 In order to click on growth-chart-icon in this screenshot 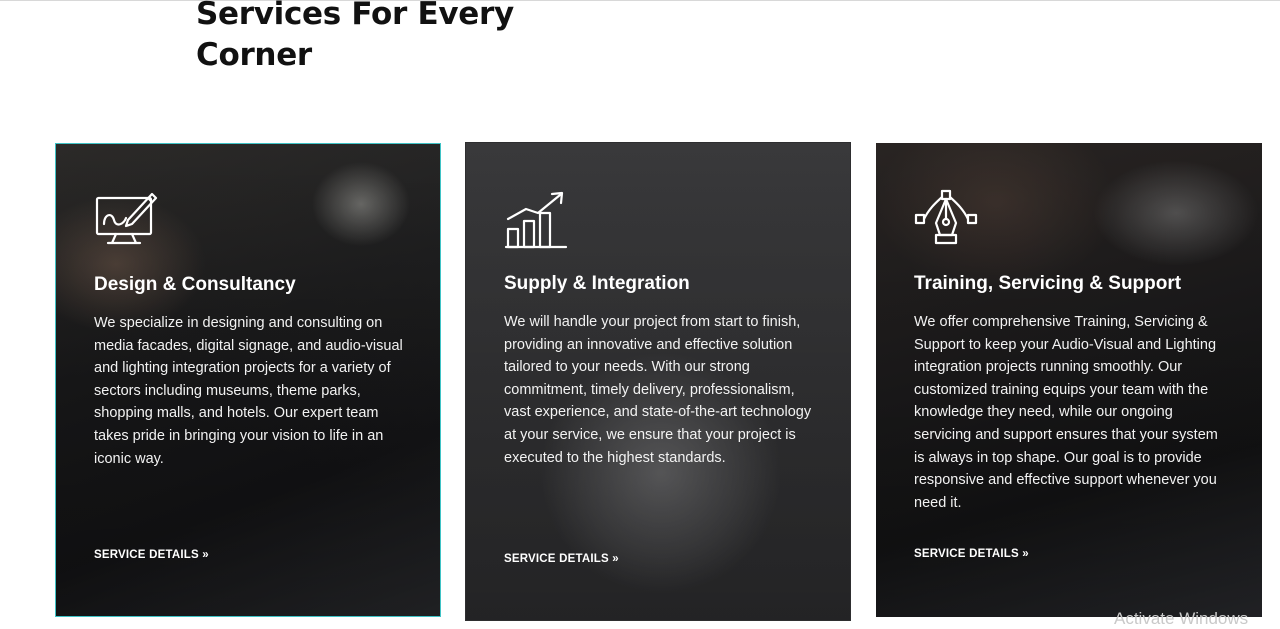, I will do `click(536, 220)`.